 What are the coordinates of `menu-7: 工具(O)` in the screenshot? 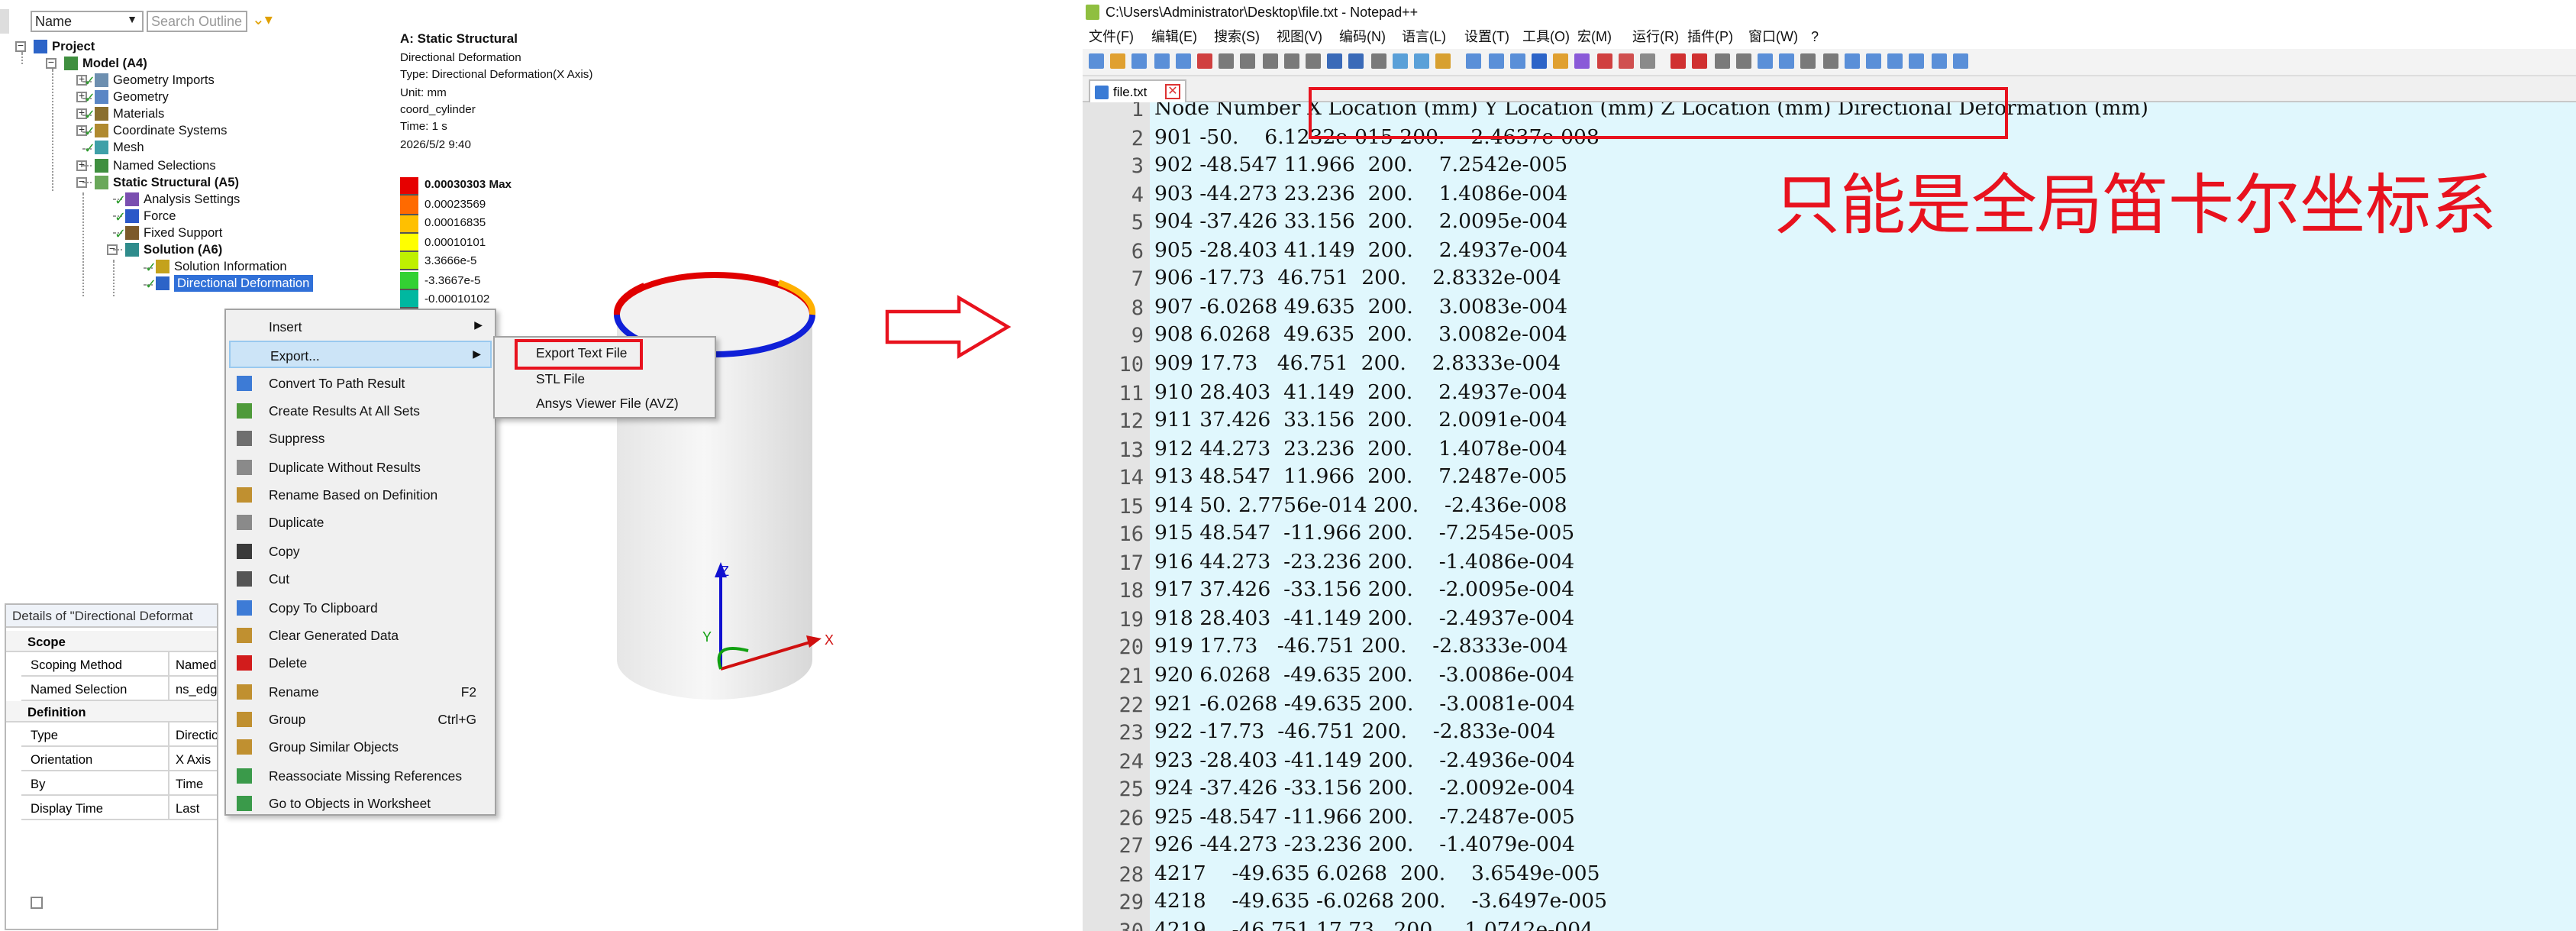 It's located at (1546, 37).